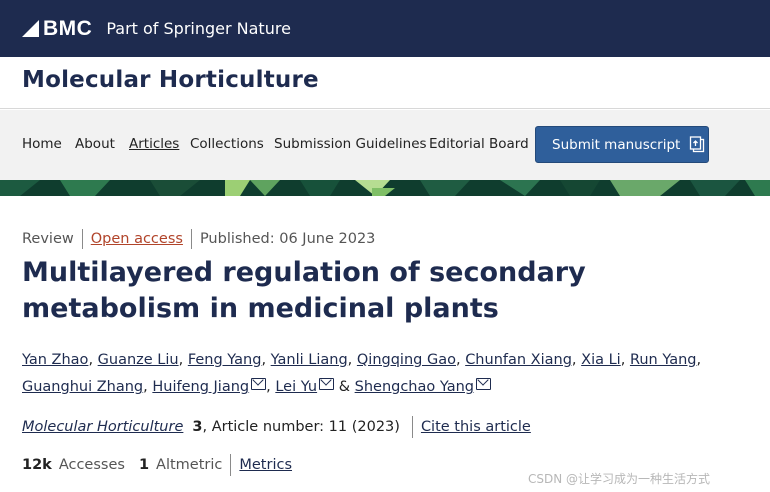 Image resolution: width=770 pixels, height=492 pixels. I want to click on top-bar: BMC Part of Springer Nature, so click(385, 28).